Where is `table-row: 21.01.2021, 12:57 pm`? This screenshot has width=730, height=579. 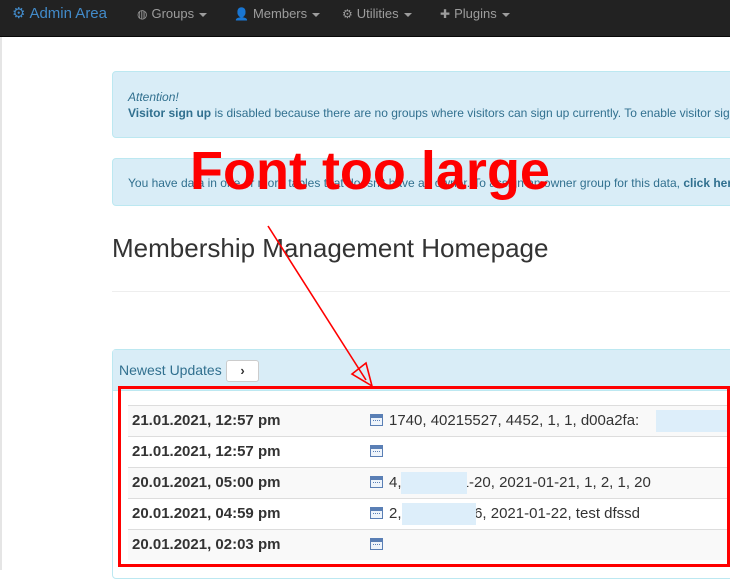
table-row: 21.01.2021, 12:57 pm is located at coordinates (429, 451).